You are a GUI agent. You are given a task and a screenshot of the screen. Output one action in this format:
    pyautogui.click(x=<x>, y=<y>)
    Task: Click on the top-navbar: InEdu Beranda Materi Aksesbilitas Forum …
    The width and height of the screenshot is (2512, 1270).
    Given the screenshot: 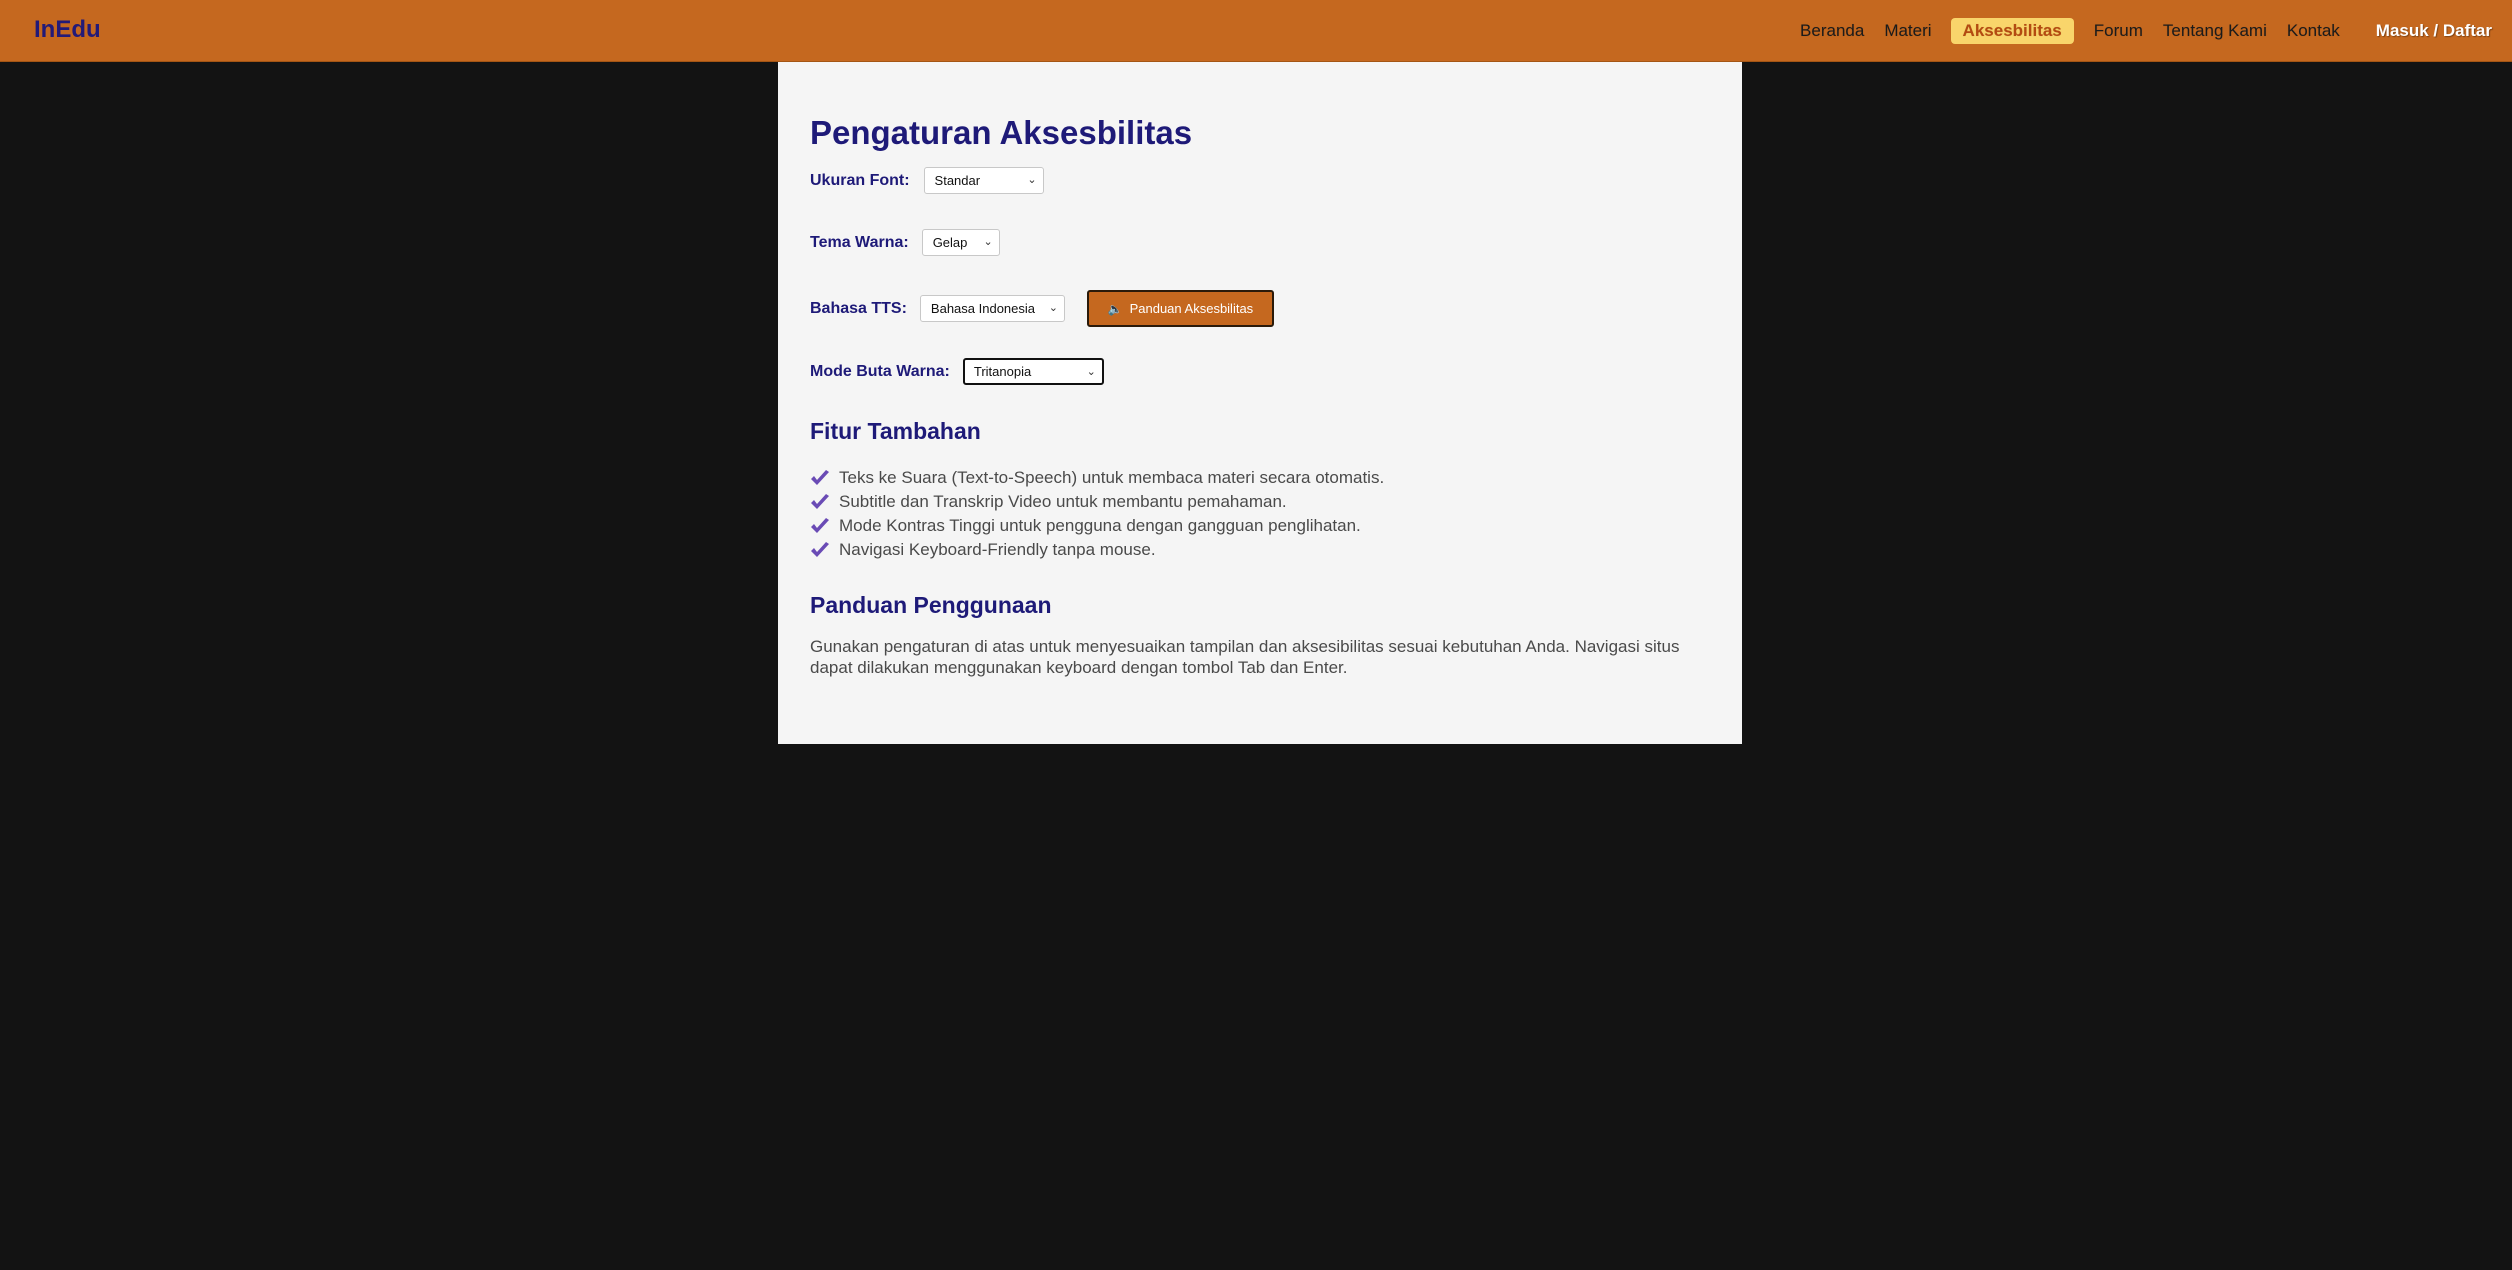 What is the action you would take?
    pyautogui.click(x=1256, y=31)
    